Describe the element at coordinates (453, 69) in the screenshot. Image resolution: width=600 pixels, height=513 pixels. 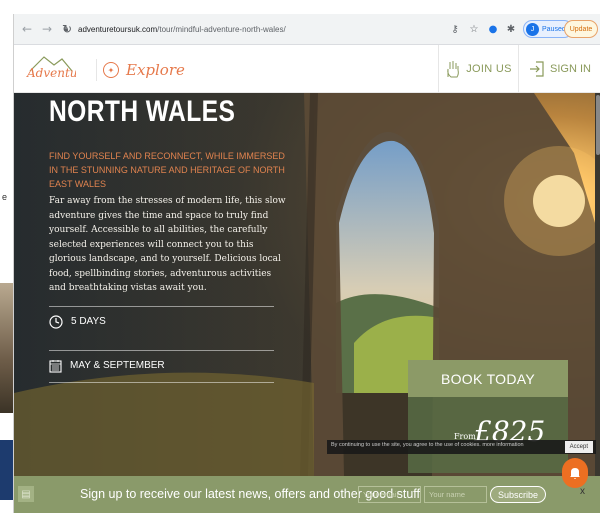
I see `hand-icon` at that location.